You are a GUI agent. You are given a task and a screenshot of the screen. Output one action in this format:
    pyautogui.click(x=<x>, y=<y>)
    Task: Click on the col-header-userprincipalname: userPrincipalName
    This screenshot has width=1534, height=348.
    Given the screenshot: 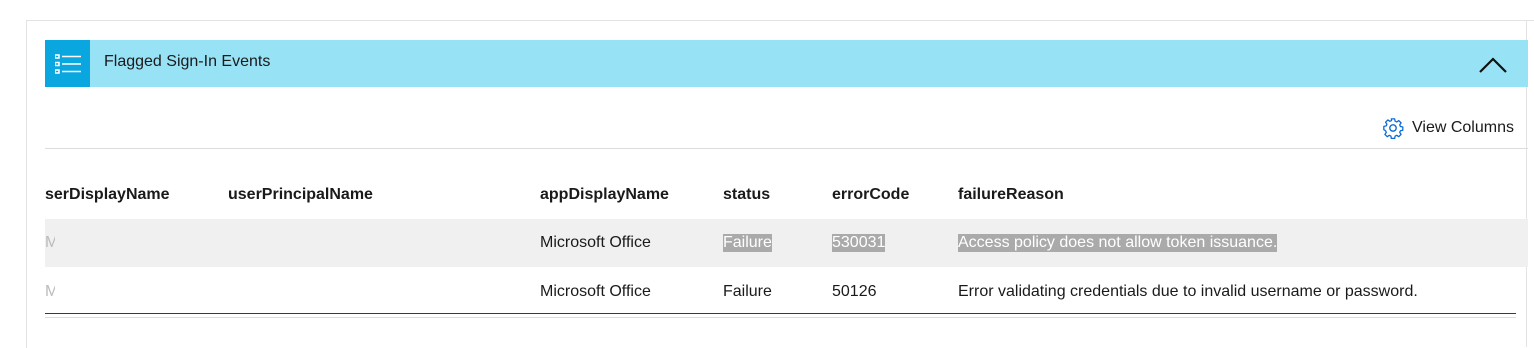 What is the action you would take?
    pyautogui.click(x=300, y=195)
    